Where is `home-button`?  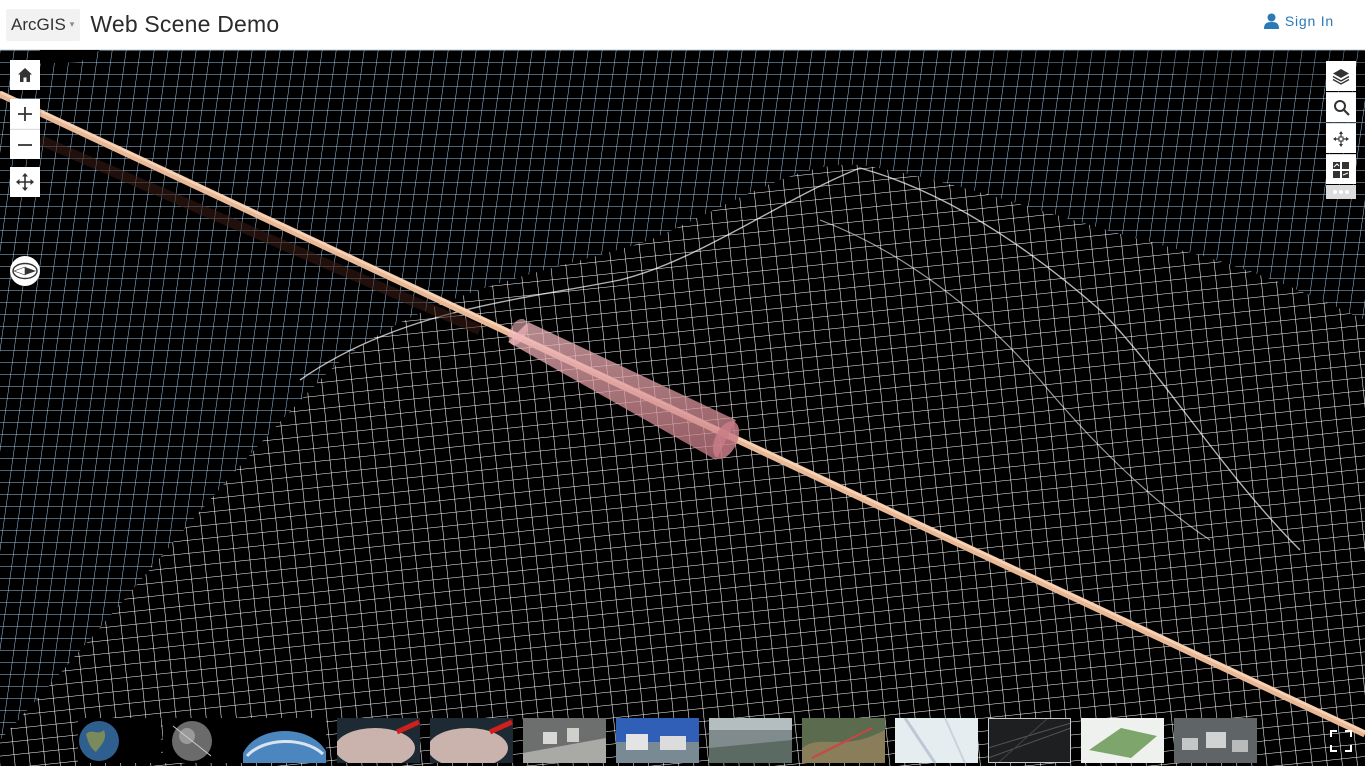
home-button is located at coordinates (25, 75).